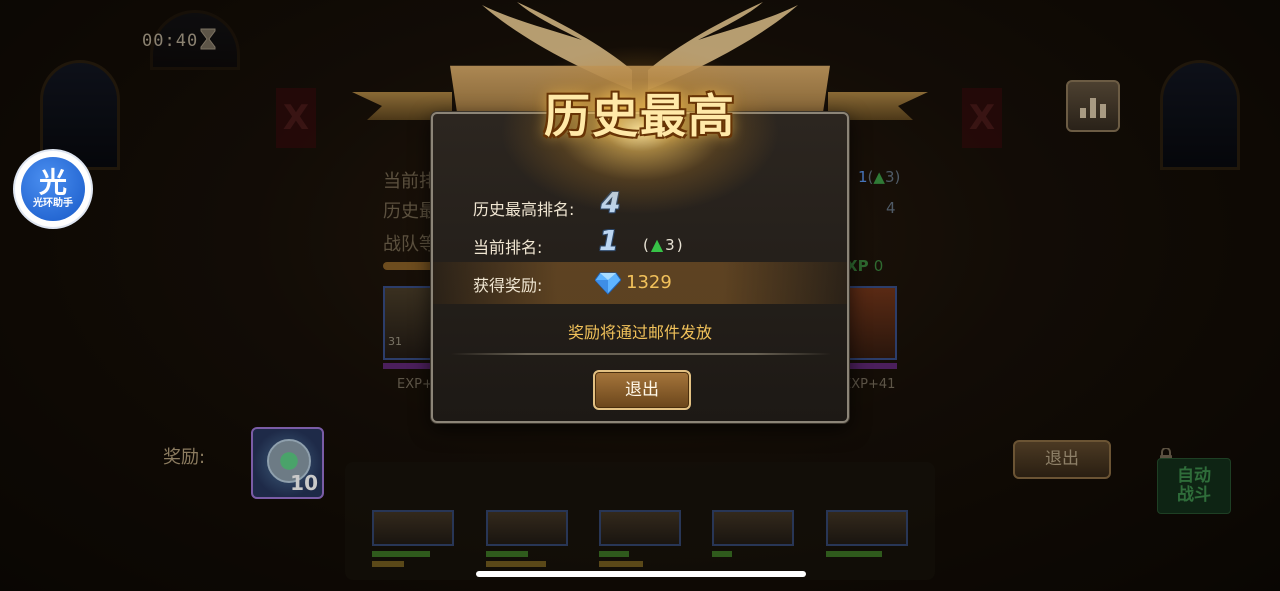  Describe the element at coordinates (410, 244) in the screenshot. I see `bg-team-level-label: 战队等` at that location.